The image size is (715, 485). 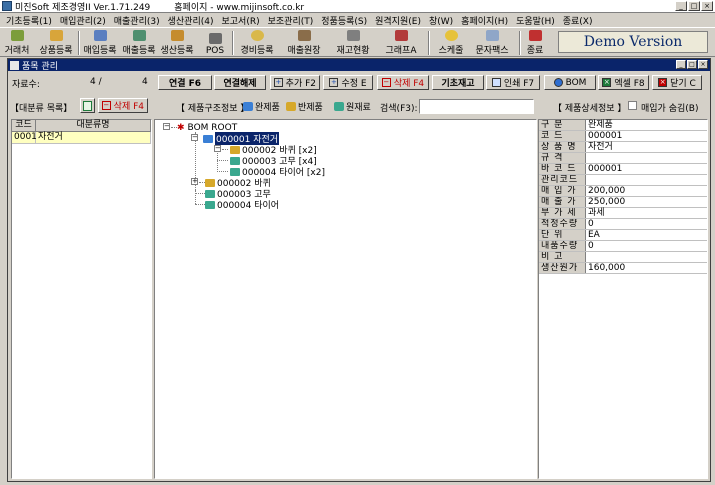 I want to click on add-button: + 추가 F2, so click(x=295, y=82).